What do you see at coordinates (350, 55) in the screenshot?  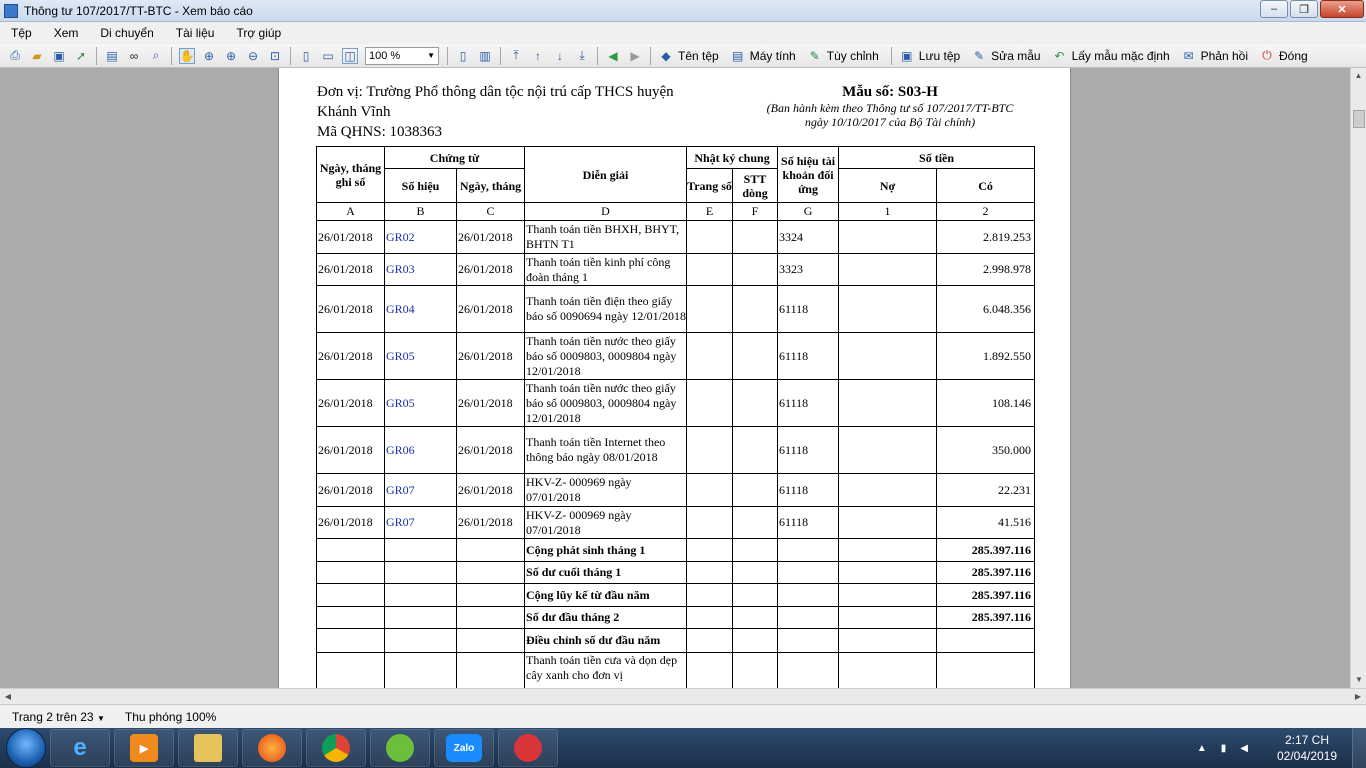 I see `actual-size-icon: ◫` at bounding box center [350, 55].